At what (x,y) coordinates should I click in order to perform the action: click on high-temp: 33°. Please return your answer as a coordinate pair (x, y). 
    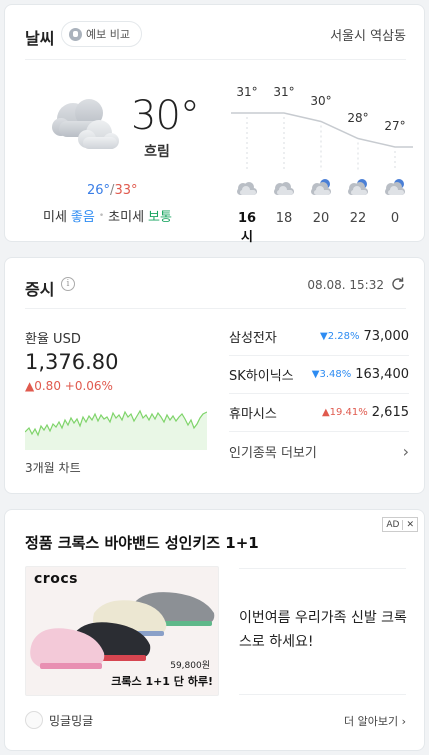
    Looking at the image, I should click on (126, 190).